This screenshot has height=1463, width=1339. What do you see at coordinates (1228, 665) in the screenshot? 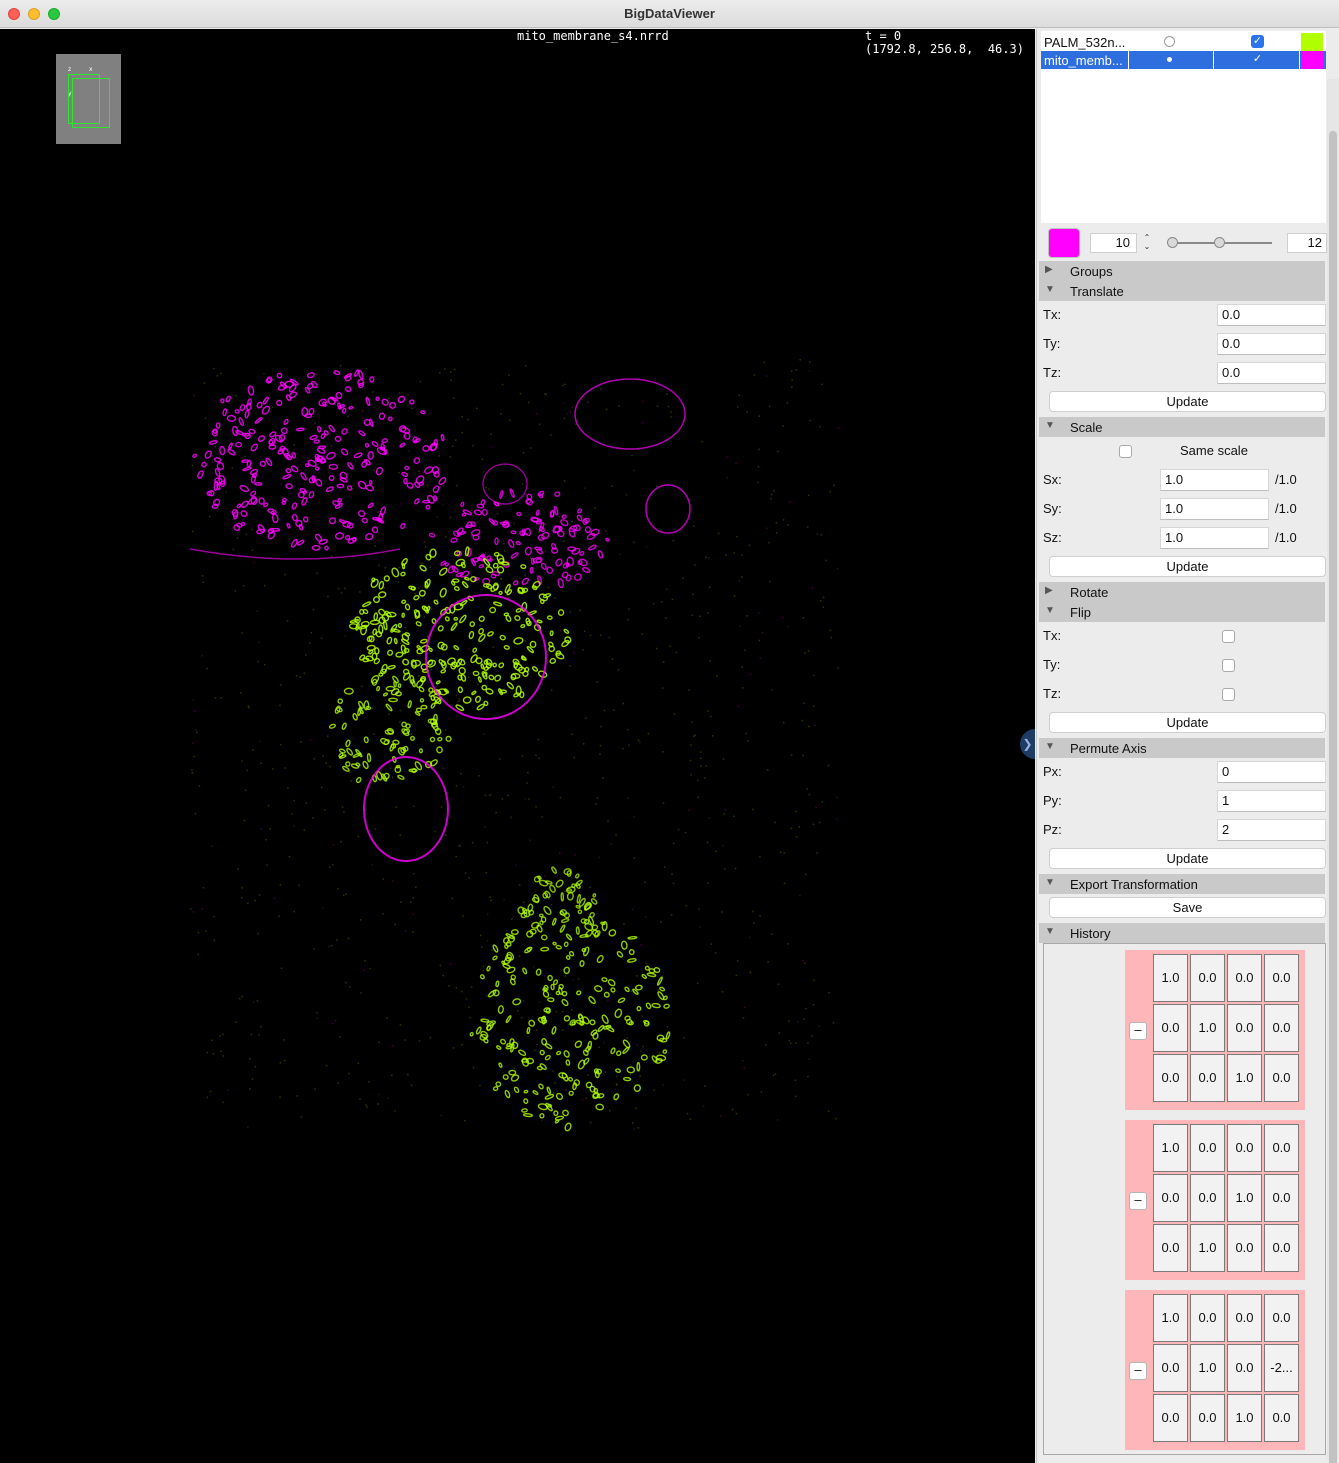
I see `flip-ty-checkbox` at bounding box center [1228, 665].